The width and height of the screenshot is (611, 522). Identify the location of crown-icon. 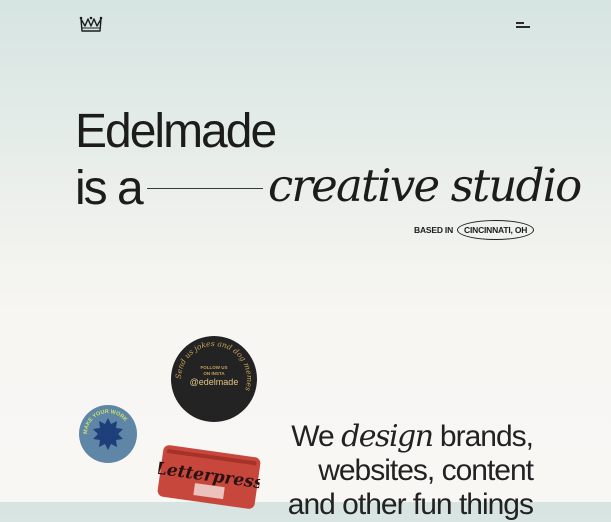
(91, 24).